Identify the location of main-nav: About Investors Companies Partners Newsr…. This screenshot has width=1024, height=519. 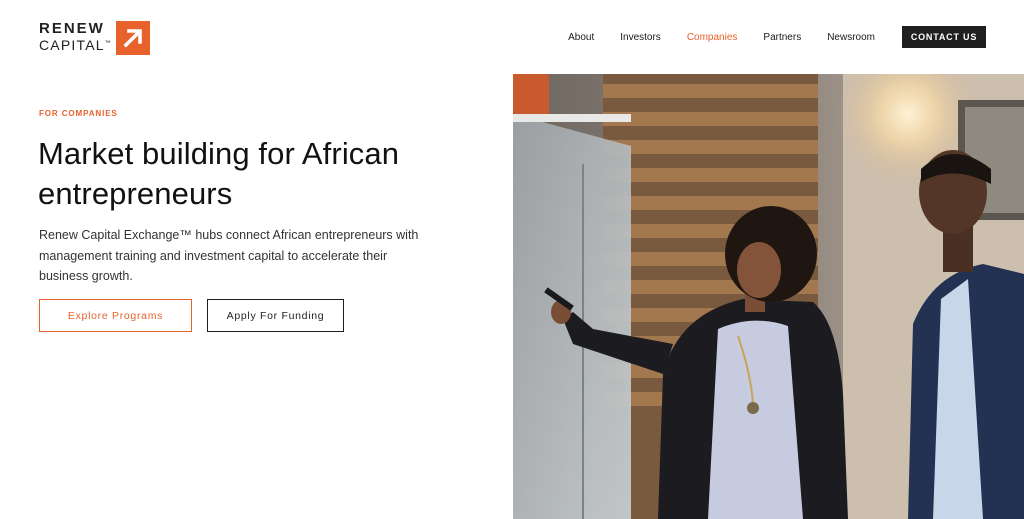
(764, 37).